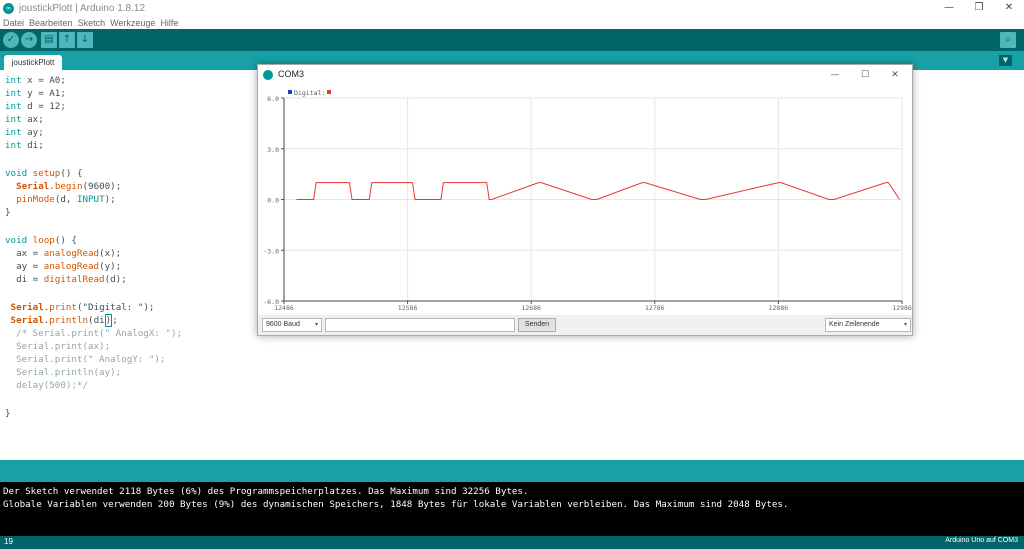 The width and height of the screenshot is (1024, 549). I want to click on x-tick-label: 12586, so click(408, 308).